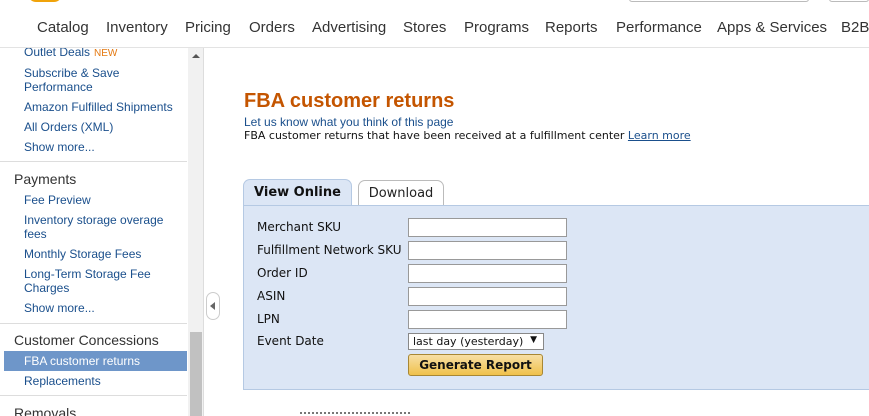  Describe the element at coordinates (349, 101) in the screenshot. I see `page-title: FBA customer returns` at that location.